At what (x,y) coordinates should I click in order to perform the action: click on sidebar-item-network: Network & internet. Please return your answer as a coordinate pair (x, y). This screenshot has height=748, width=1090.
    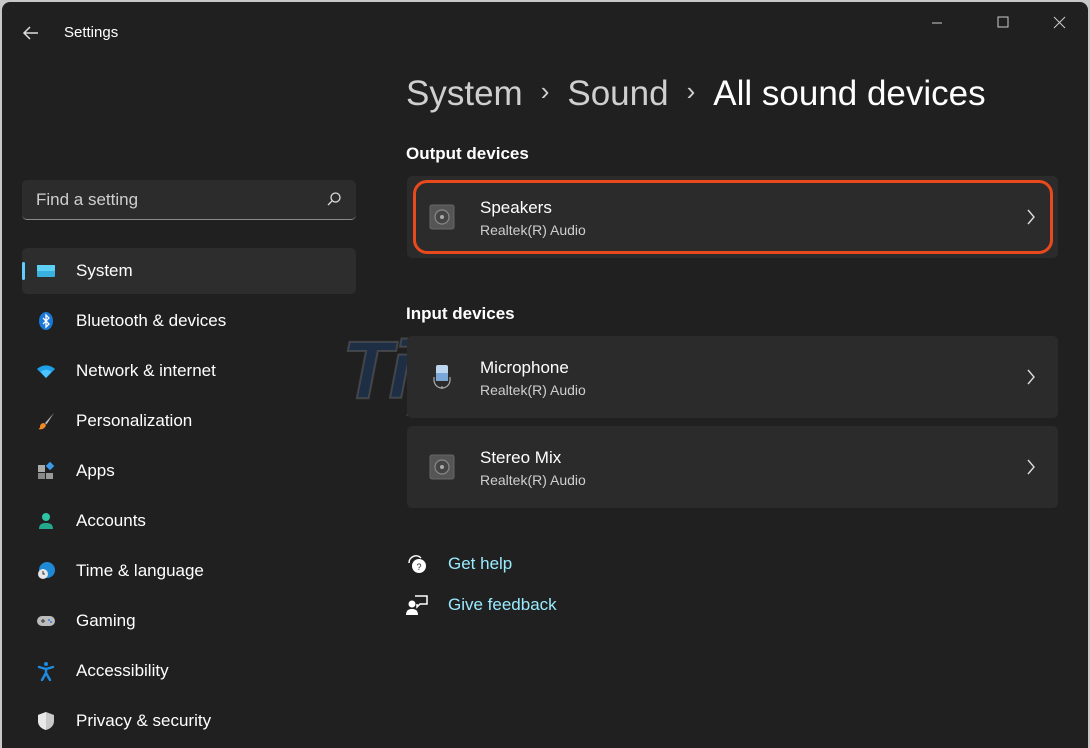
    Looking at the image, I should click on (189, 371).